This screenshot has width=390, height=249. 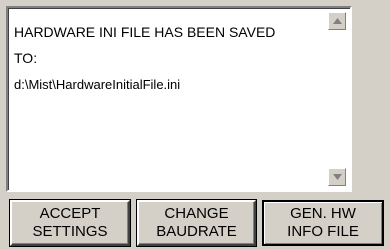 I want to click on message-path: d:\Mist\HardwareInitialFile.ini, so click(x=97, y=84).